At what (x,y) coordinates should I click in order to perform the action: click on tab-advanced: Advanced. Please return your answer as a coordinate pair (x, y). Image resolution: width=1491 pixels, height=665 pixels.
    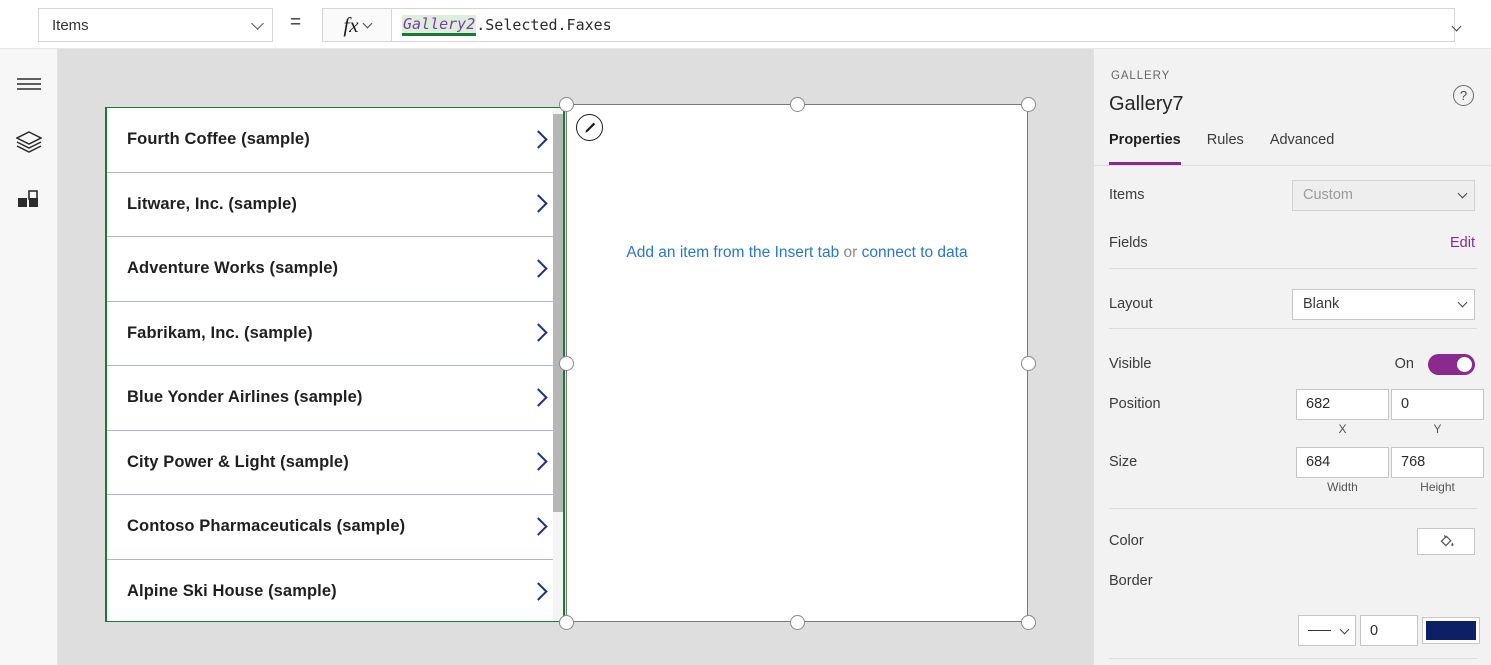
    Looking at the image, I should click on (1302, 148).